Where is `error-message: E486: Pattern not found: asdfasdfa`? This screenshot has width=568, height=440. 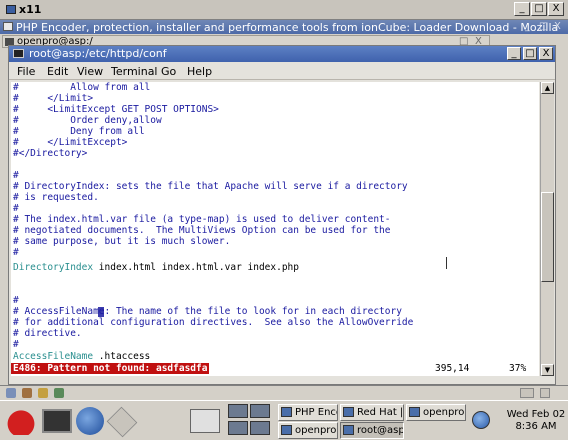
error-message: E486: Pattern not found: asdfasdfa is located at coordinates (110, 368).